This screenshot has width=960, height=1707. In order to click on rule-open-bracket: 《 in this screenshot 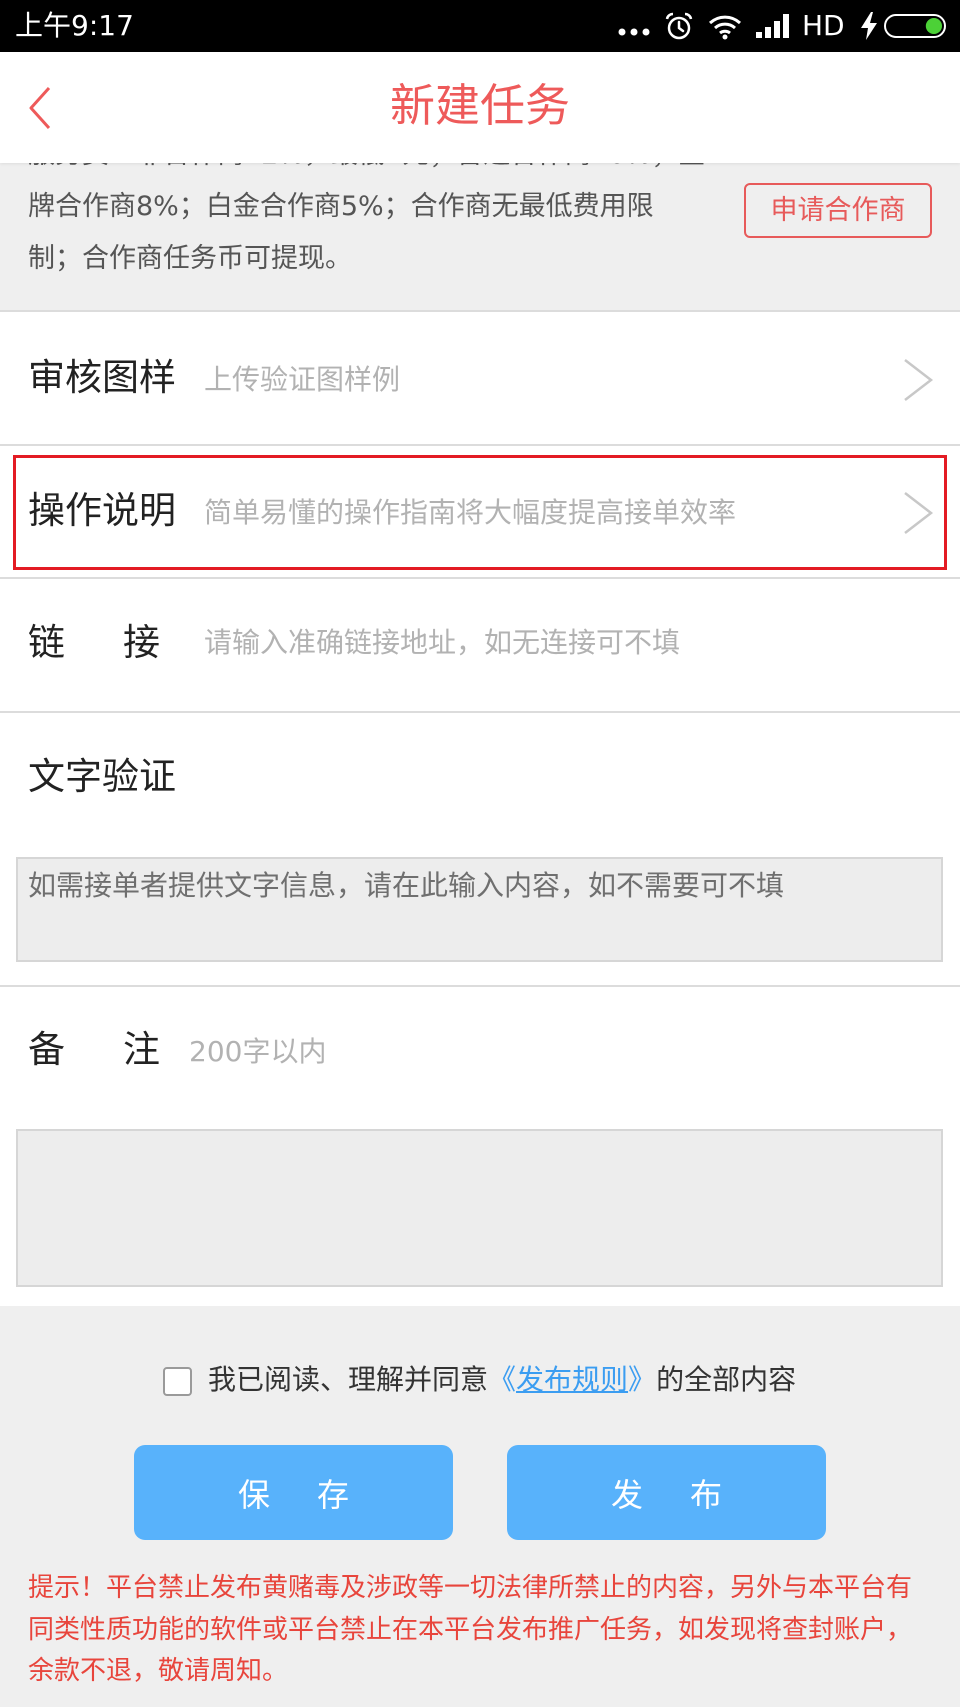, I will do `click(502, 1379)`.